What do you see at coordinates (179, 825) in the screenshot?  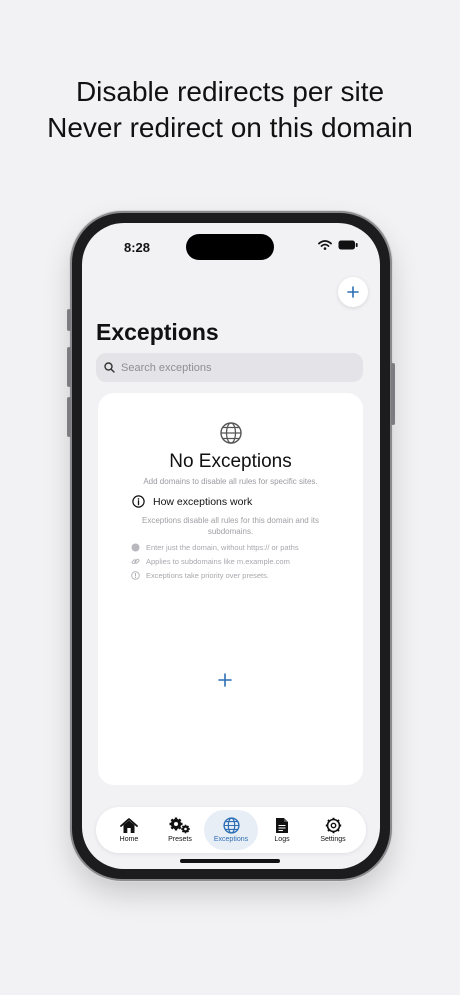 I see `gears-icon` at bounding box center [179, 825].